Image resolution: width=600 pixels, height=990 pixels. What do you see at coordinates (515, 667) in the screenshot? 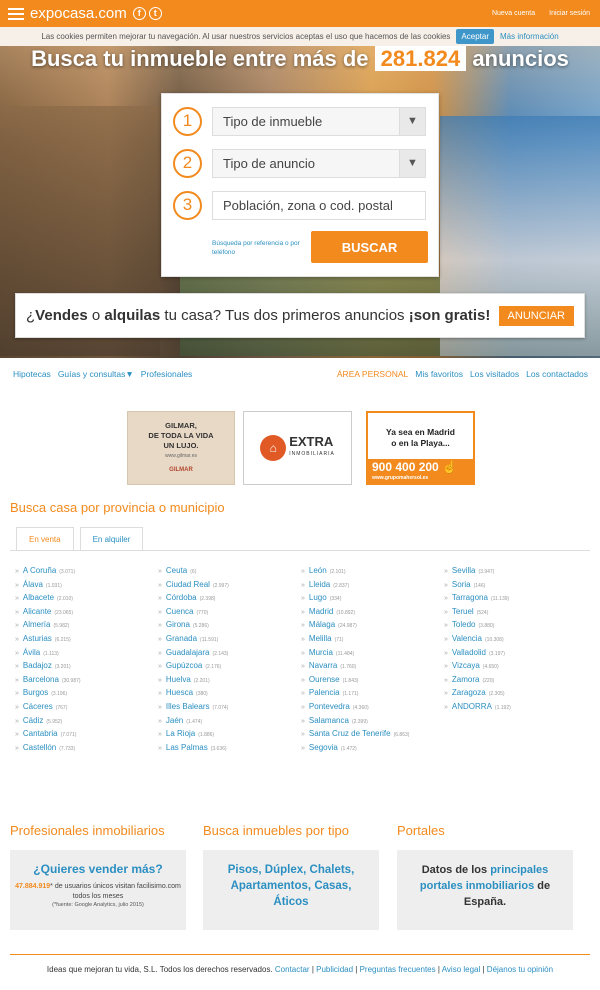
I see `provincia-link: Vizcaya(4.650)` at bounding box center [515, 667].